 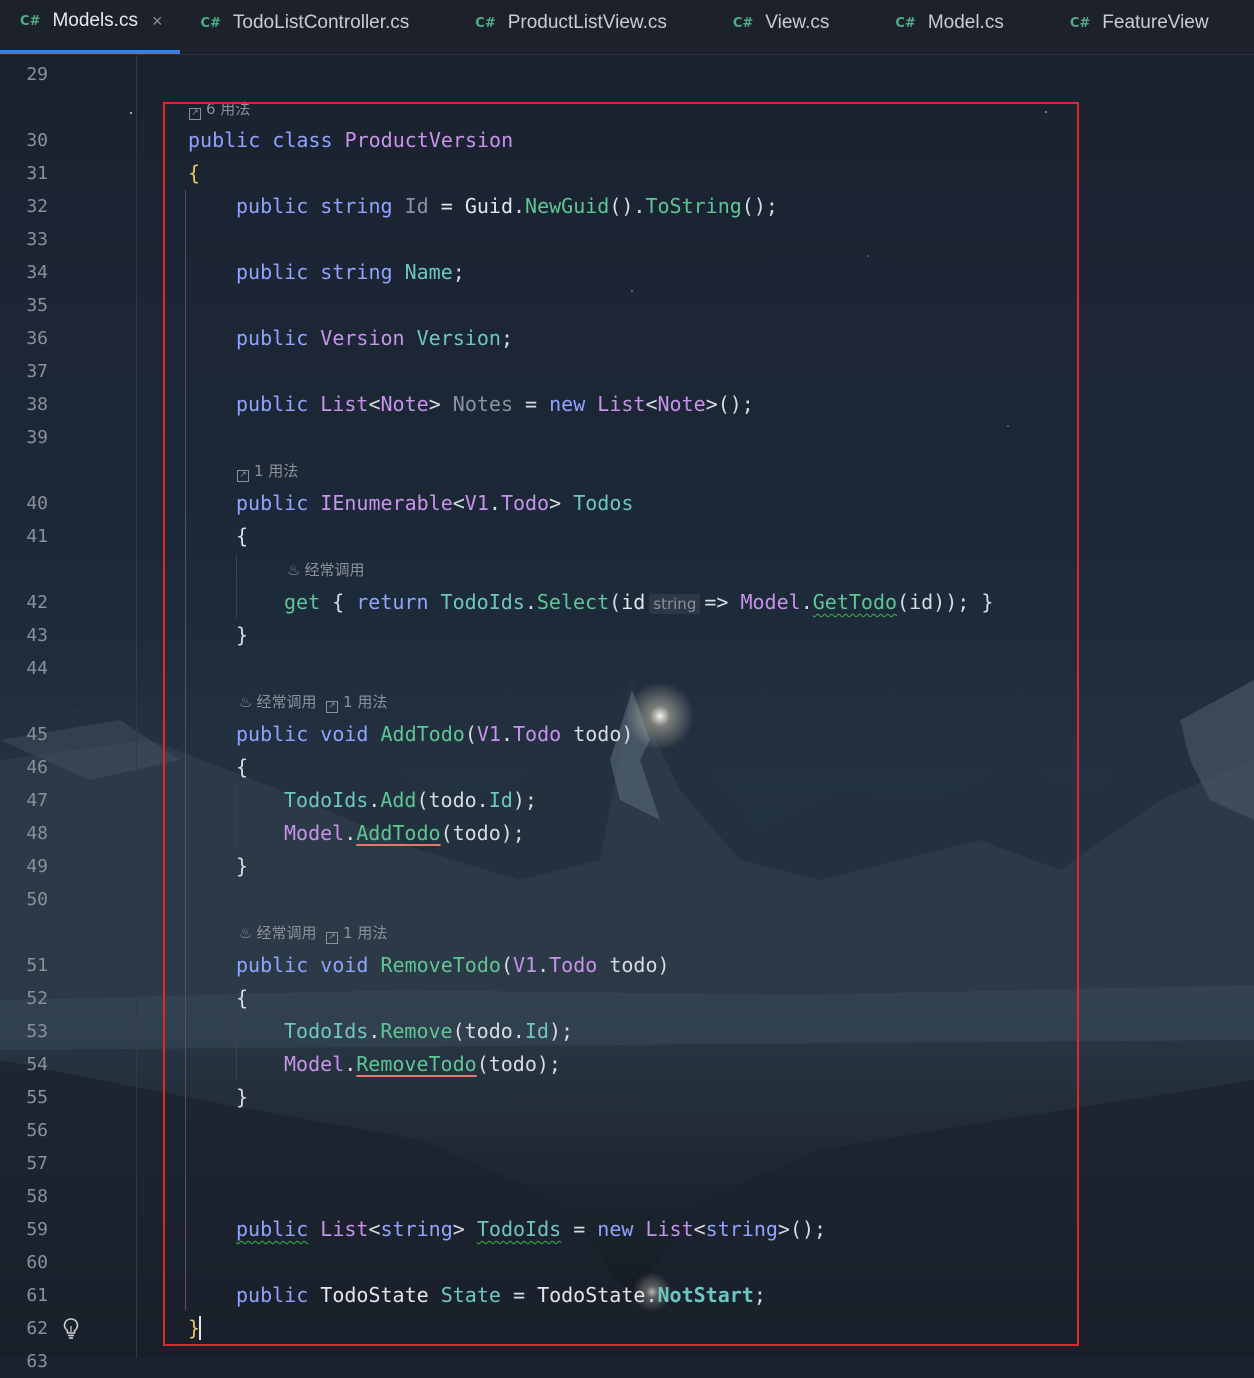 I want to click on line-50: 50, so click(x=627, y=899).